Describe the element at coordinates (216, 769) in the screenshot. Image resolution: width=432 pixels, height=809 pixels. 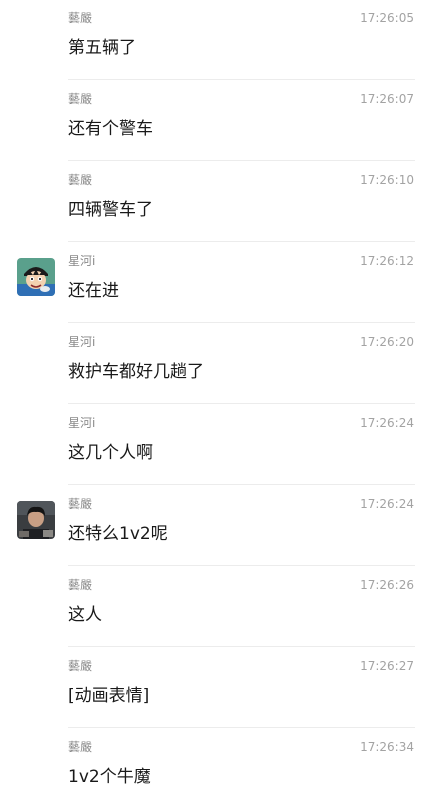
I see `message-item: 藝嚴 17:26:34 1v2个牛魔` at that location.